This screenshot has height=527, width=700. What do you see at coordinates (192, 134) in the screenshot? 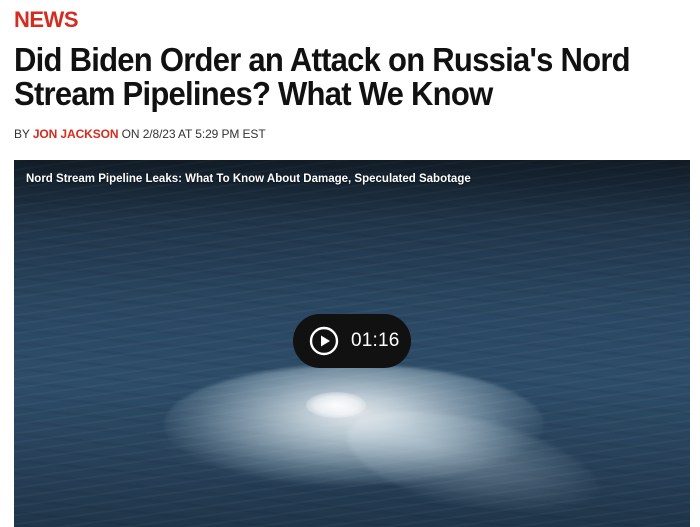
I see `publish-date: ON 2/8/23 AT 5:29 PM EST` at bounding box center [192, 134].